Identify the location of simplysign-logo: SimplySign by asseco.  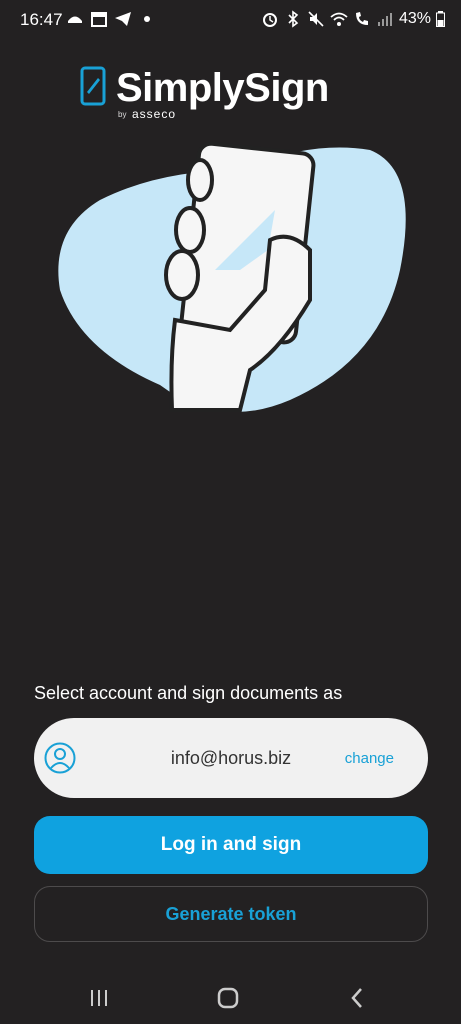
(204, 94).